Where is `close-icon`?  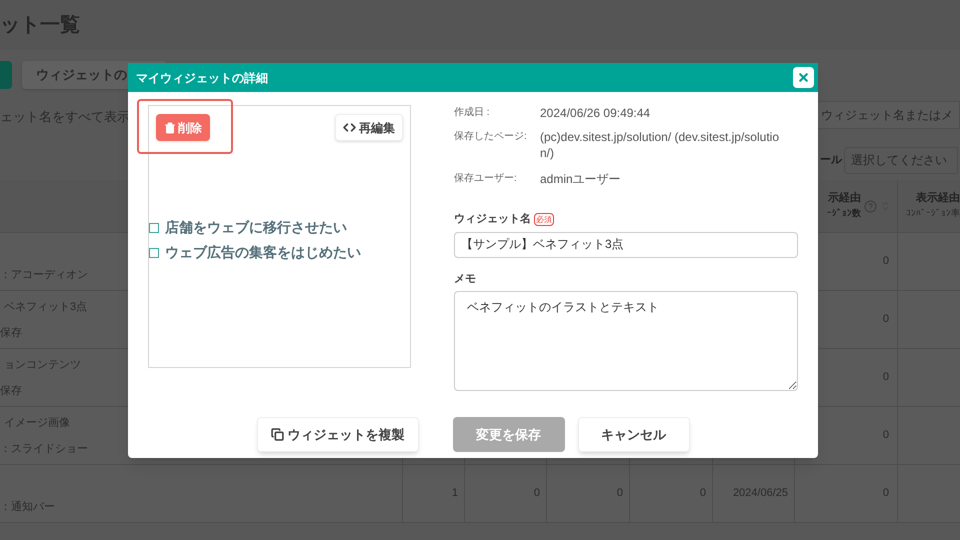
close-icon is located at coordinates (803, 77).